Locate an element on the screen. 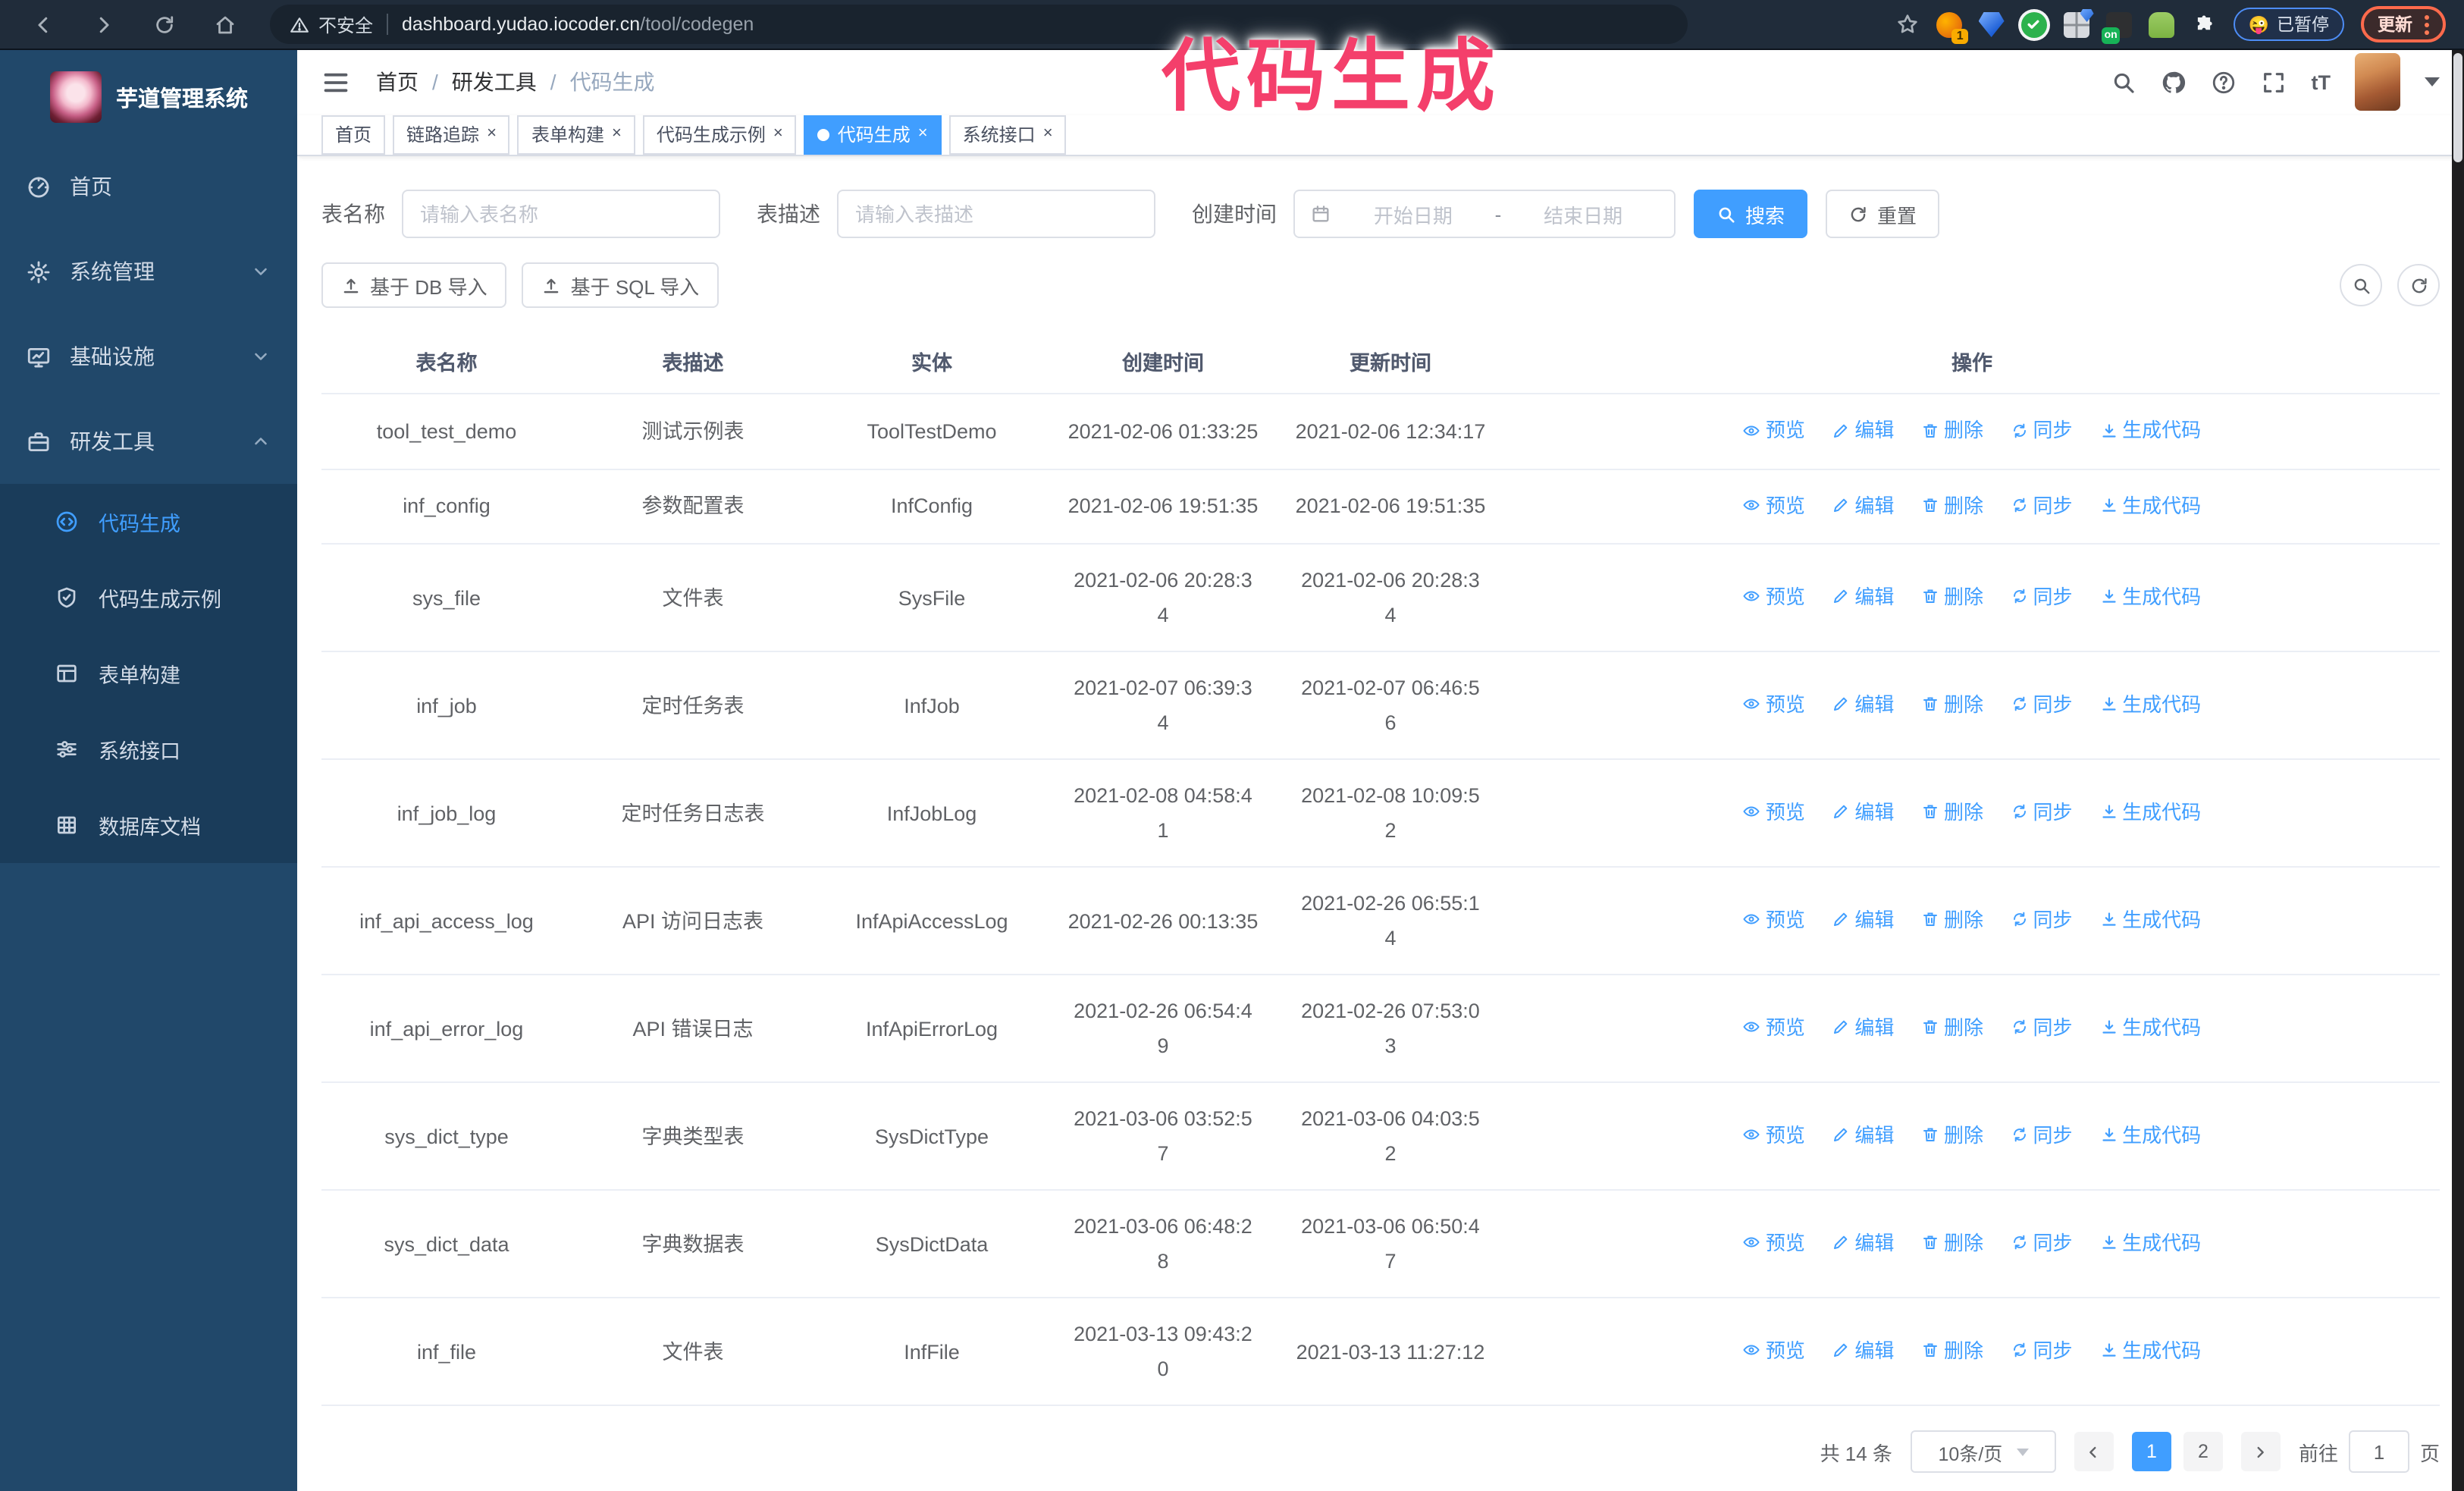  sidebar-item-codegen: 代码生成 is located at coordinates (148, 522).